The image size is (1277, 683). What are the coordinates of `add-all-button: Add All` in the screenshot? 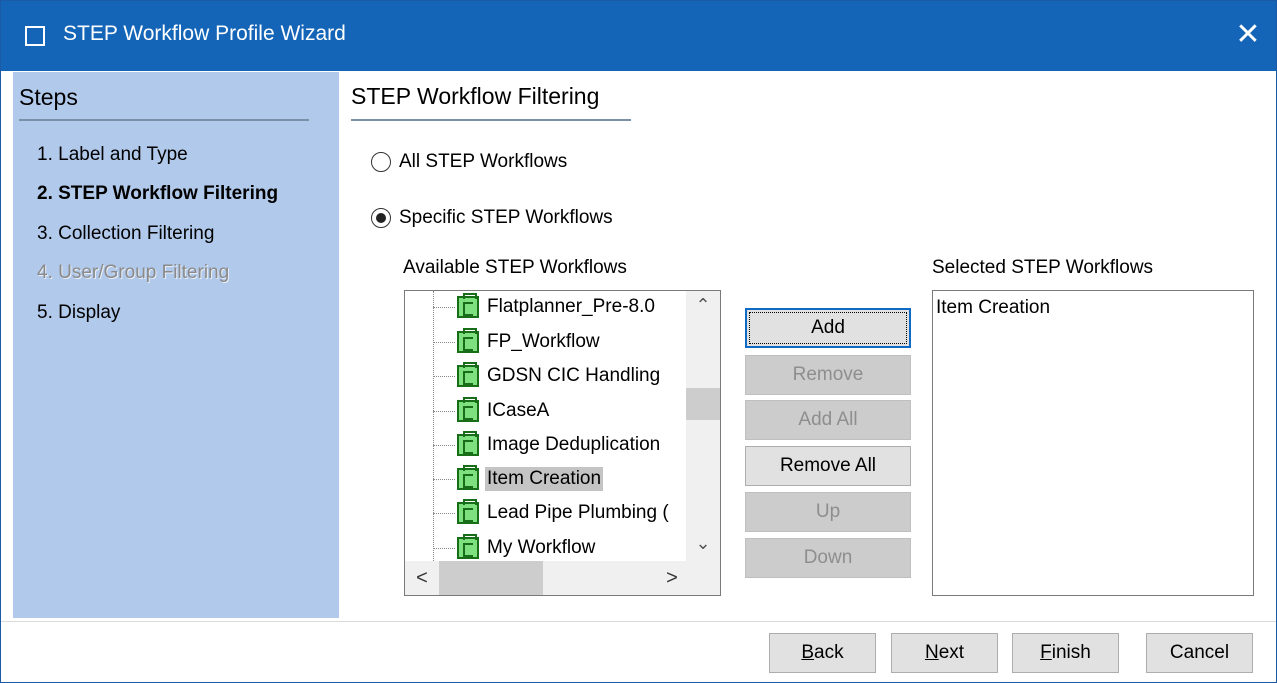 It's located at (828, 420).